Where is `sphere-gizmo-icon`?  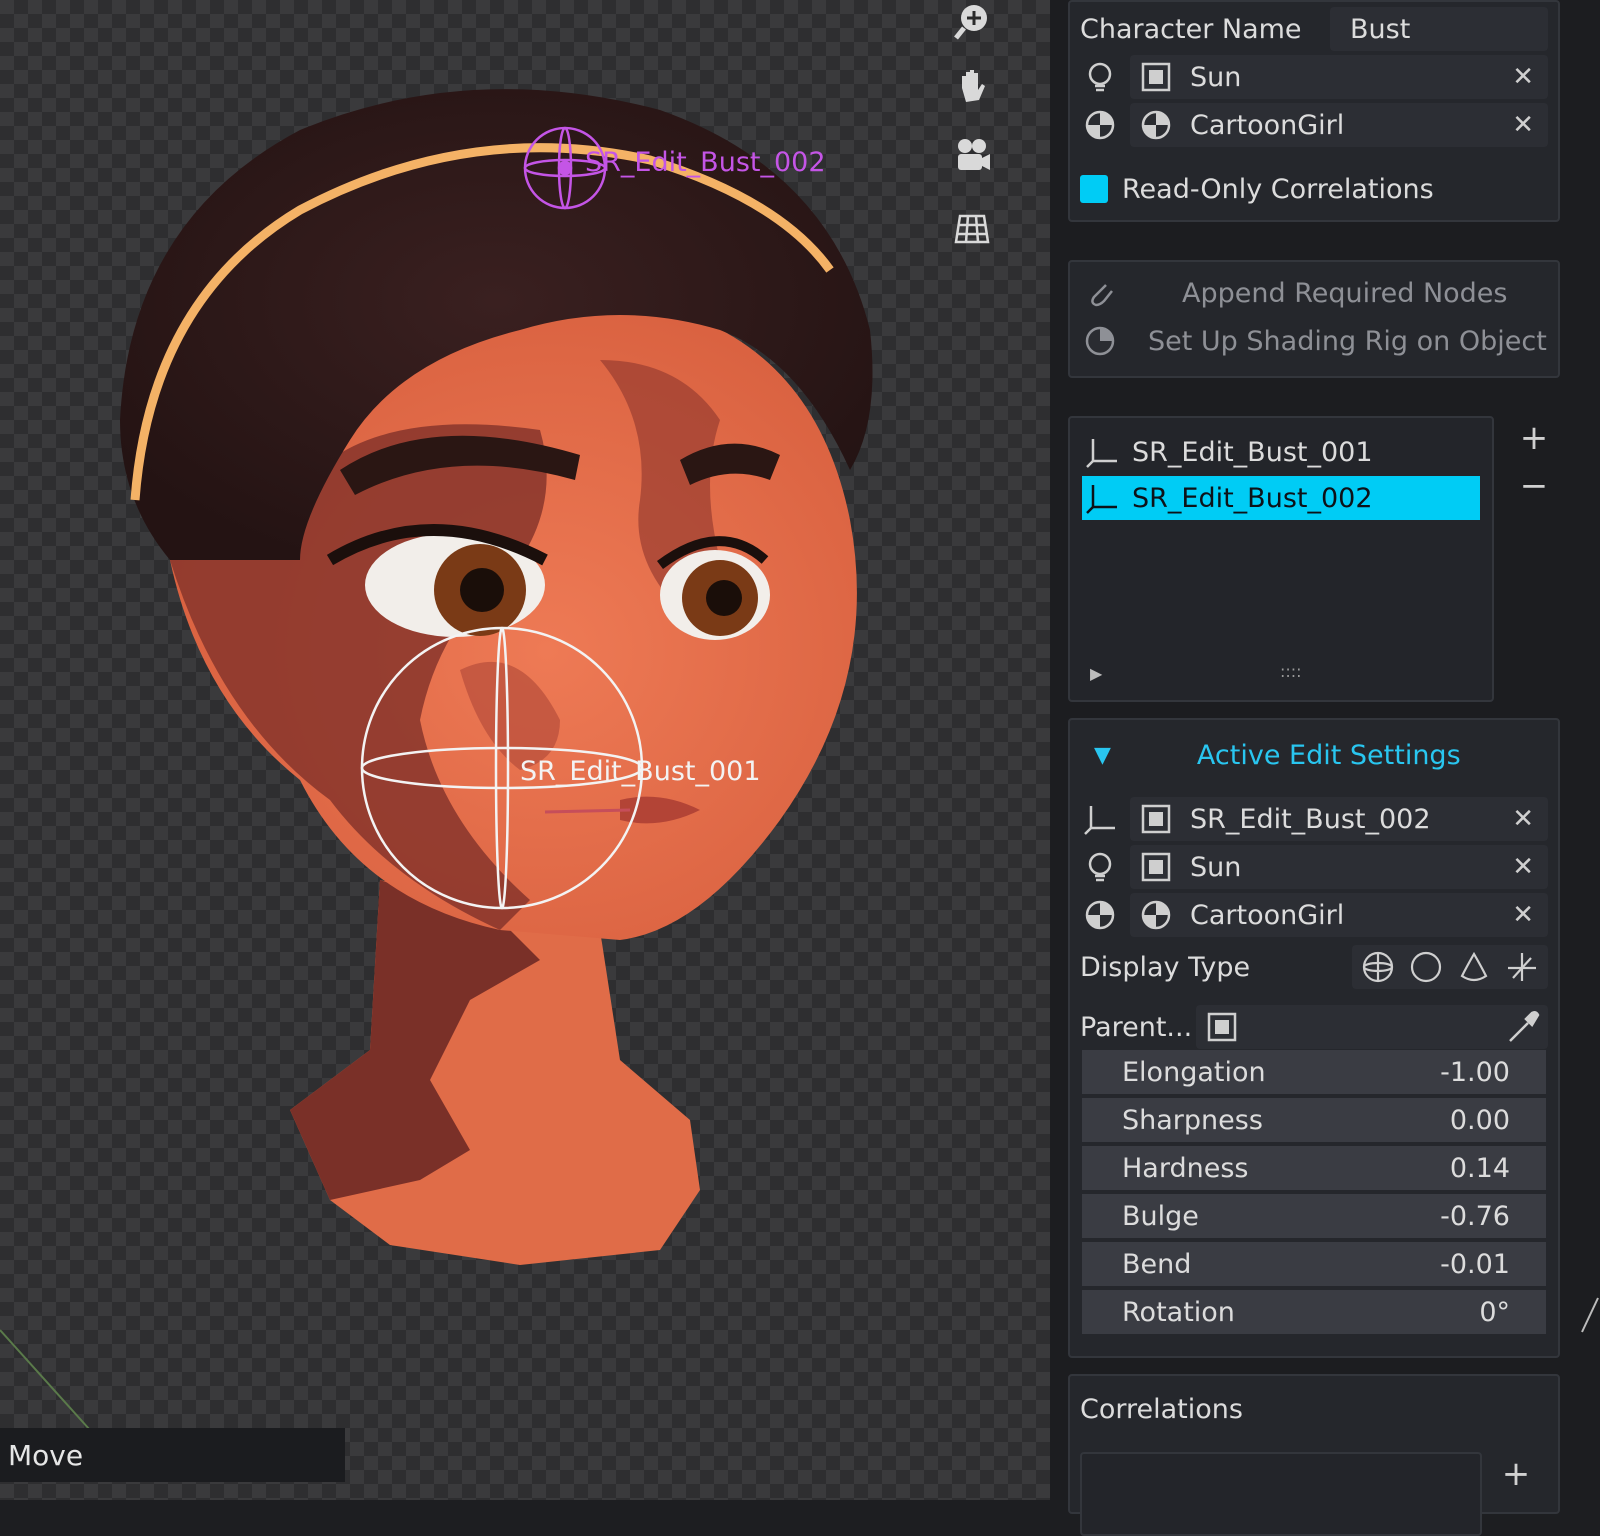
sphere-gizmo-icon is located at coordinates (1378, 967).